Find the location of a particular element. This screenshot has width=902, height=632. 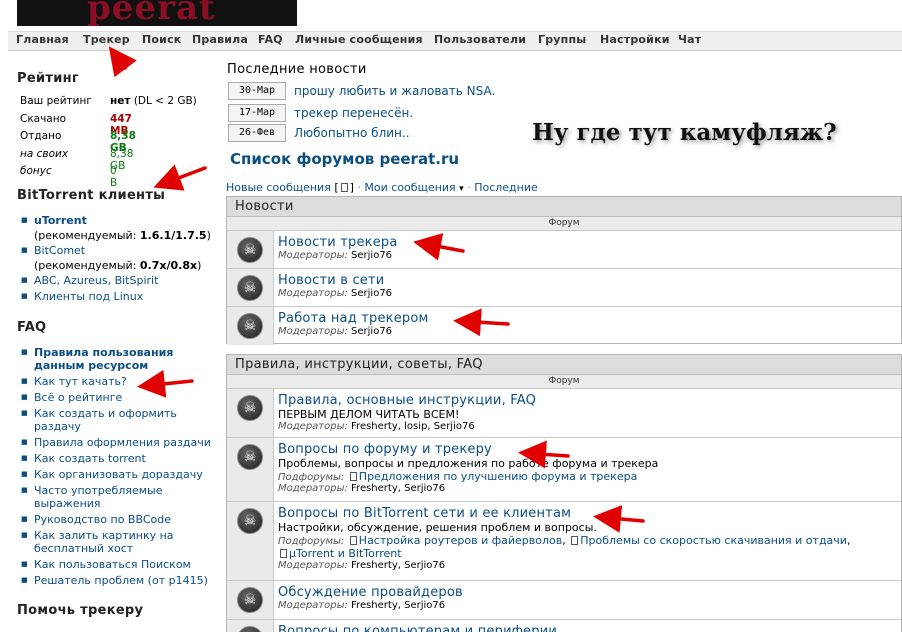

arrow-nav is located at coordinates (122, 62).